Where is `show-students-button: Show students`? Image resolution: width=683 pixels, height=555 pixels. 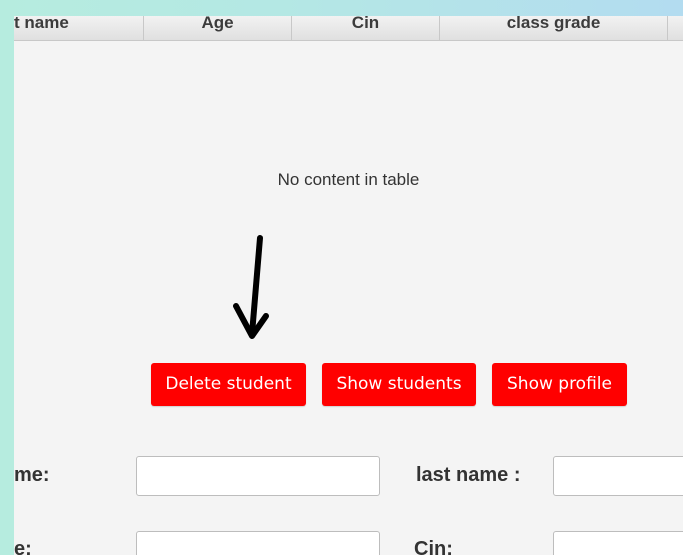 show-students-button: Show students is located at coordinates (399, 384).